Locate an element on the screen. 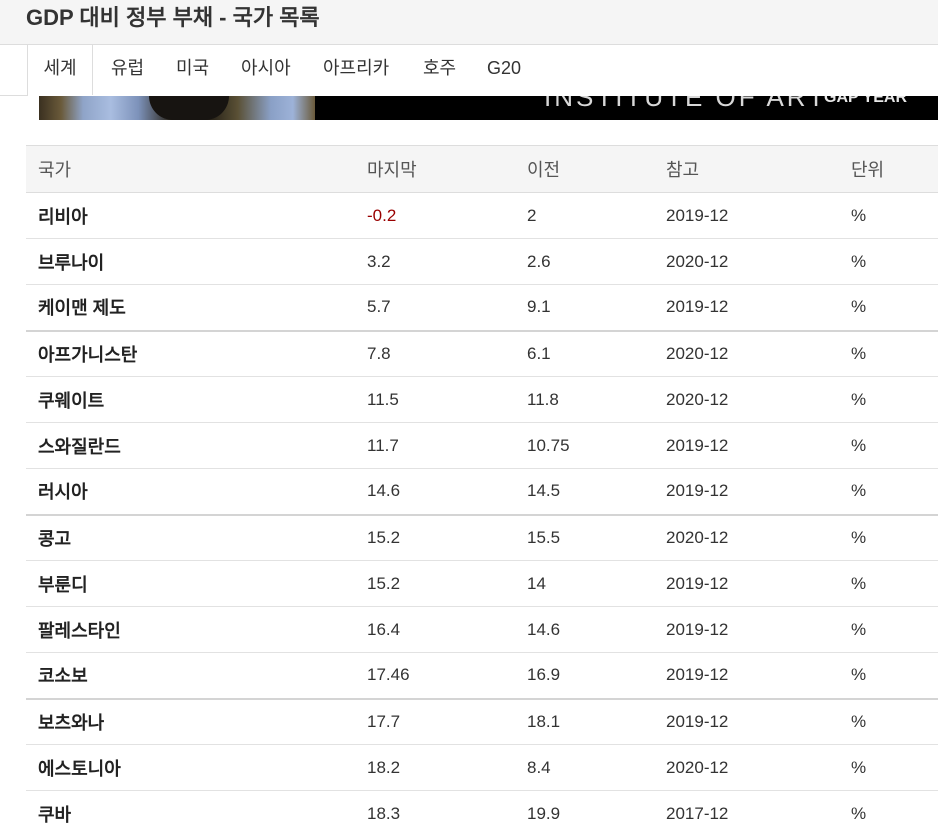  last-value: 18.2 is located at coordinates (435, 767).